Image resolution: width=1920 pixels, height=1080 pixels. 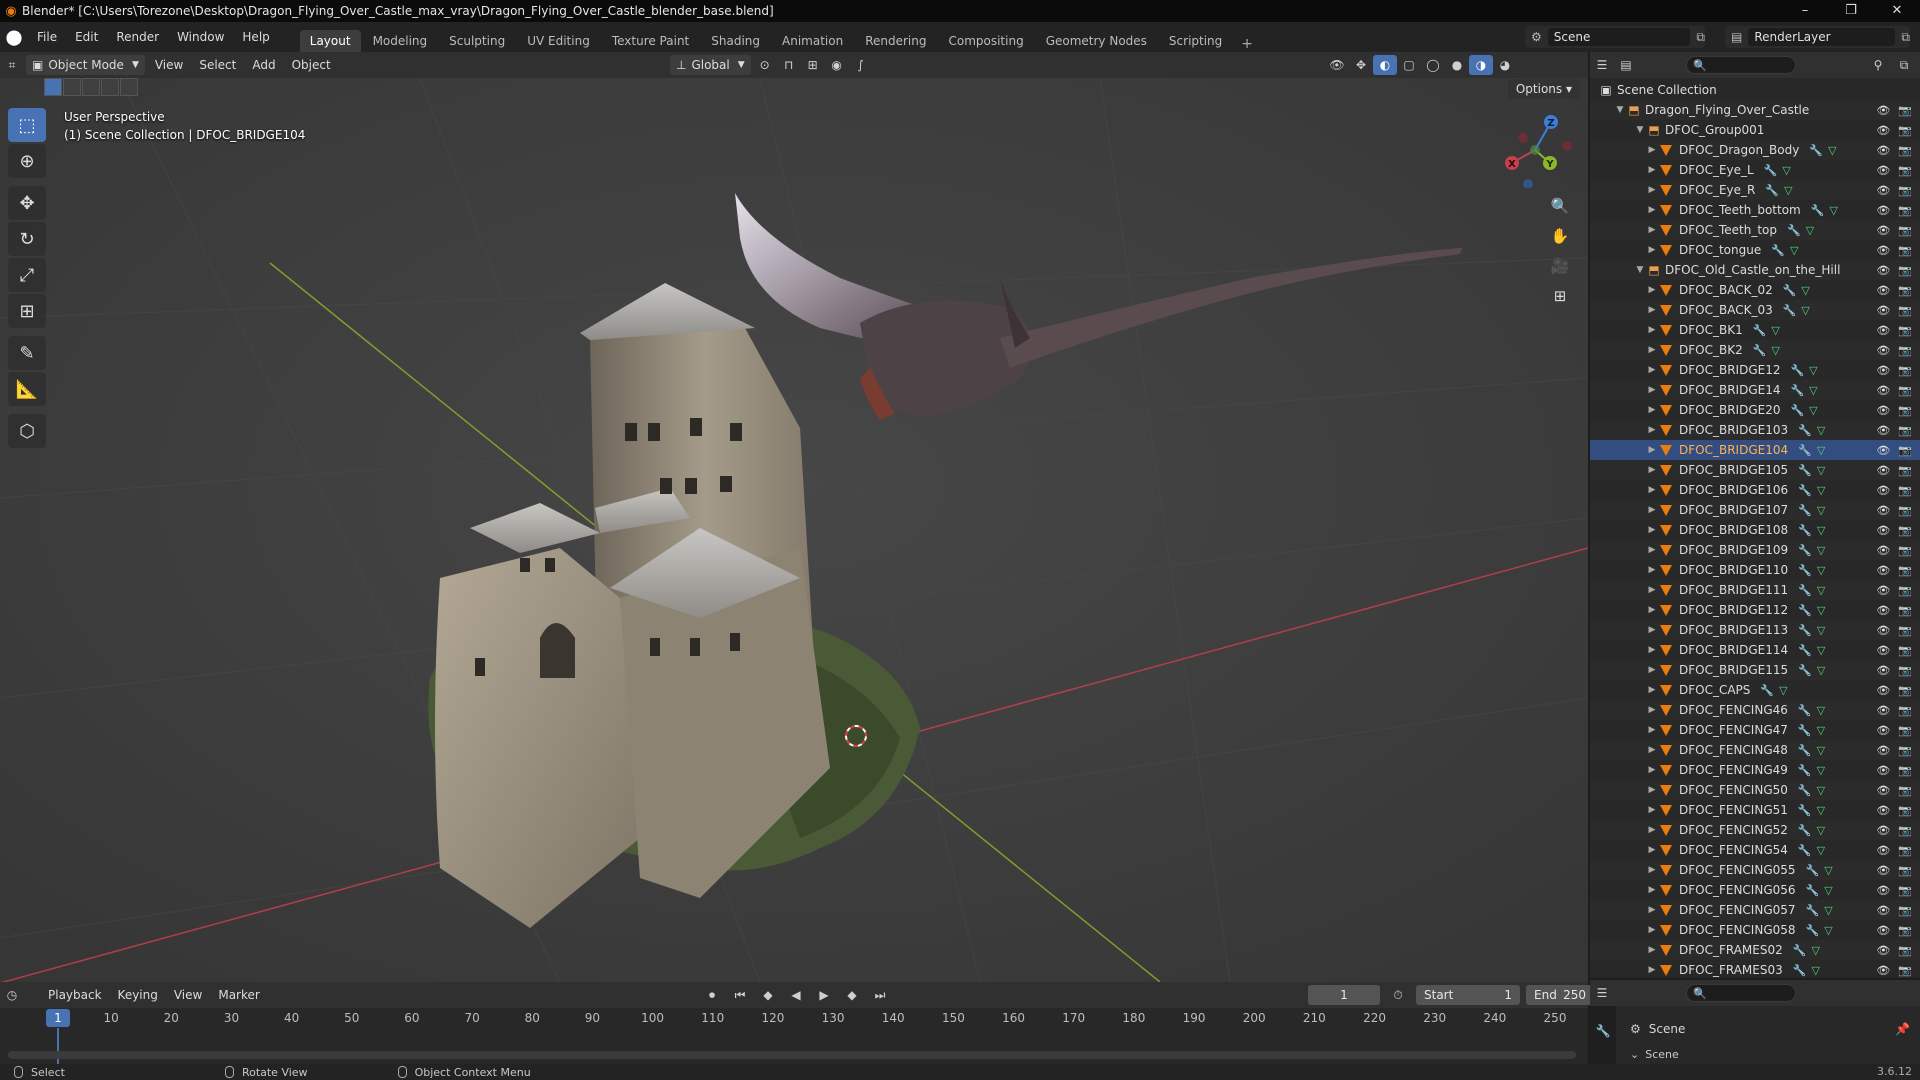 What do you see at coordinates (1398, 995) in the screenshot?
I see `preview-range-icon: ⏱` at bounding box center [1398, 995].